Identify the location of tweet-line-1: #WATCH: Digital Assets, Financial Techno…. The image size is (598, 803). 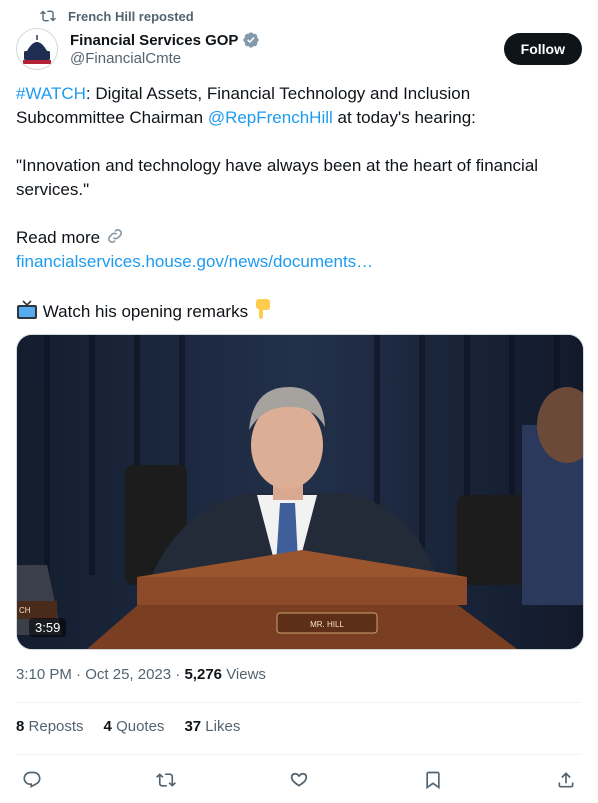
(243, 93).